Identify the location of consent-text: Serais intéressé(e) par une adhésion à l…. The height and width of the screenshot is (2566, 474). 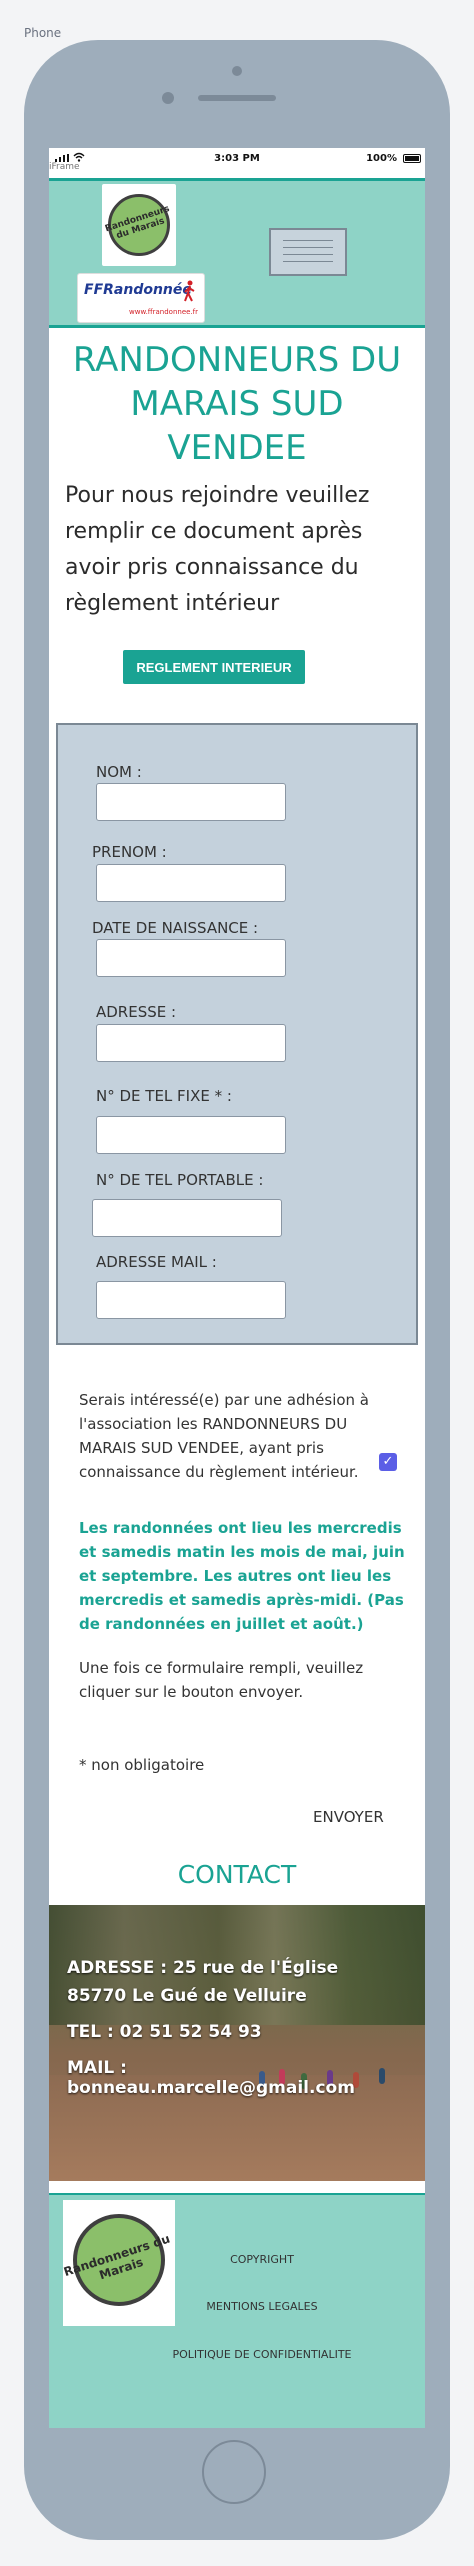
(224, 1436).